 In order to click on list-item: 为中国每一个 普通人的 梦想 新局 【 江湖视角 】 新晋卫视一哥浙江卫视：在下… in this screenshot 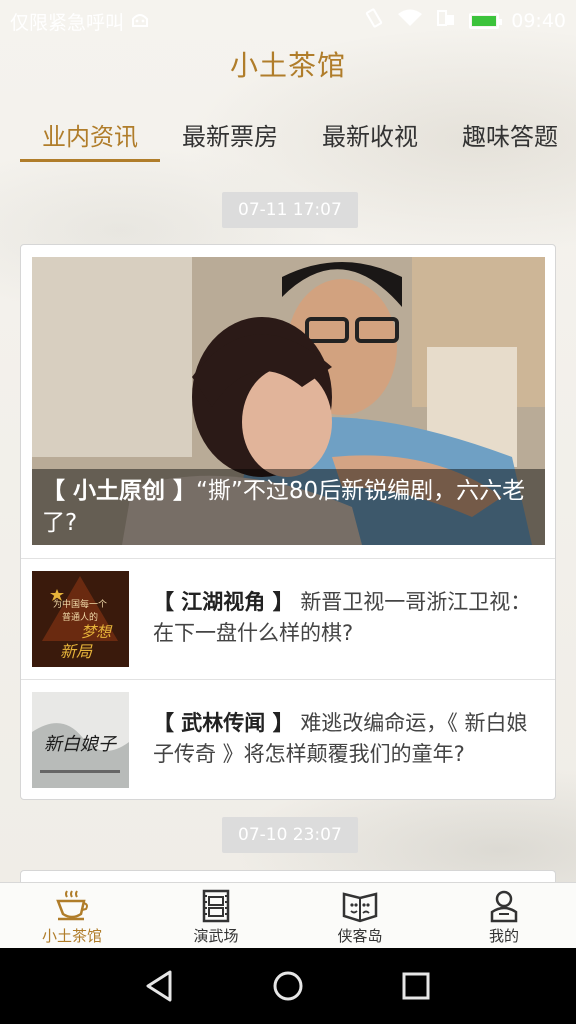, I will do `click(288, 618)`.